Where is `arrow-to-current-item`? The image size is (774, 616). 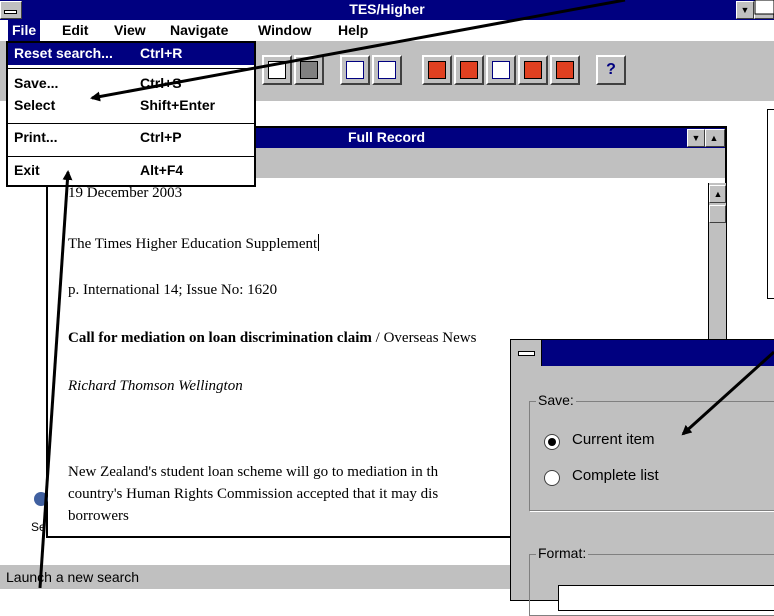 arrow-to-current-item is located at coordinates (727, 393).